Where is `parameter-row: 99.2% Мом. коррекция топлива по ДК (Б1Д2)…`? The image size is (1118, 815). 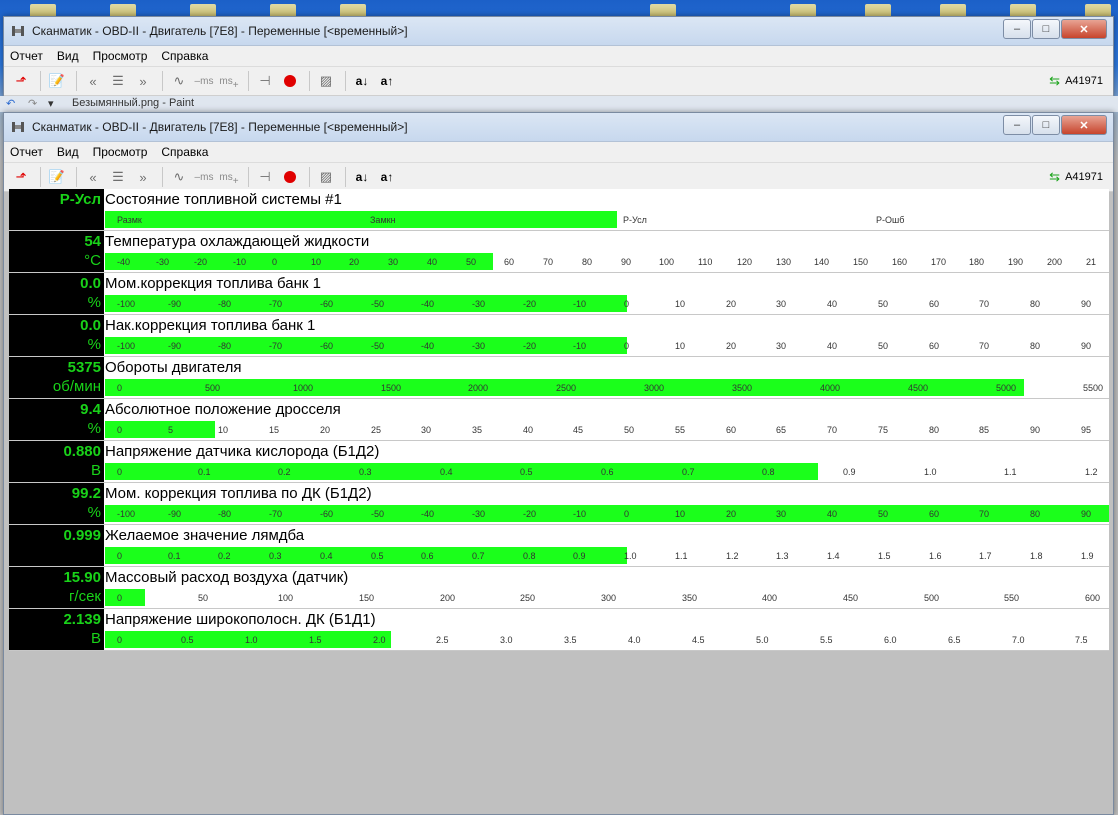
parameter-row: 99.2% Мом. коррекция топлива по ДК (Б1Д2)… is located at coordinates (559, 504).